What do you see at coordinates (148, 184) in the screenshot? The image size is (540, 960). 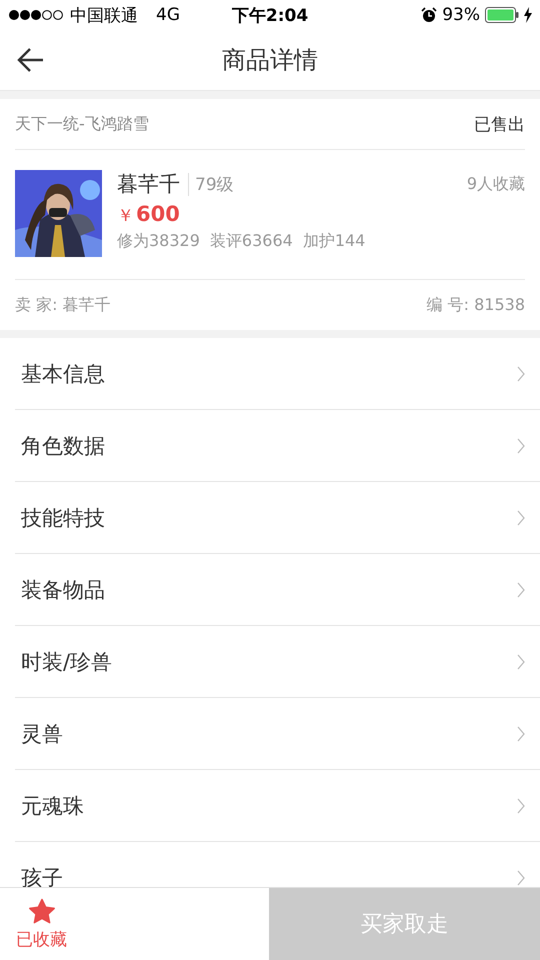 I see `character-name: 暮芊千` at bounding box center [148, 184].